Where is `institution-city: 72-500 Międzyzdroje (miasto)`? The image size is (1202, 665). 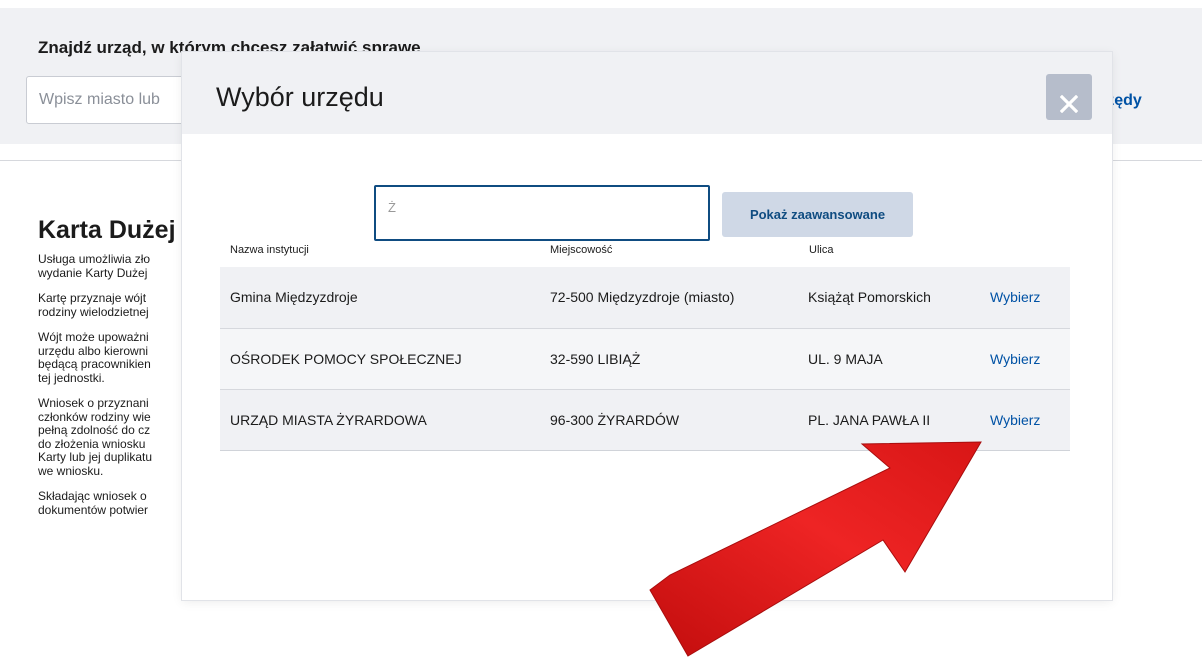
institution-city: 72-500 Międzyzdroje (miasto) is located at coordinates (642, 297).